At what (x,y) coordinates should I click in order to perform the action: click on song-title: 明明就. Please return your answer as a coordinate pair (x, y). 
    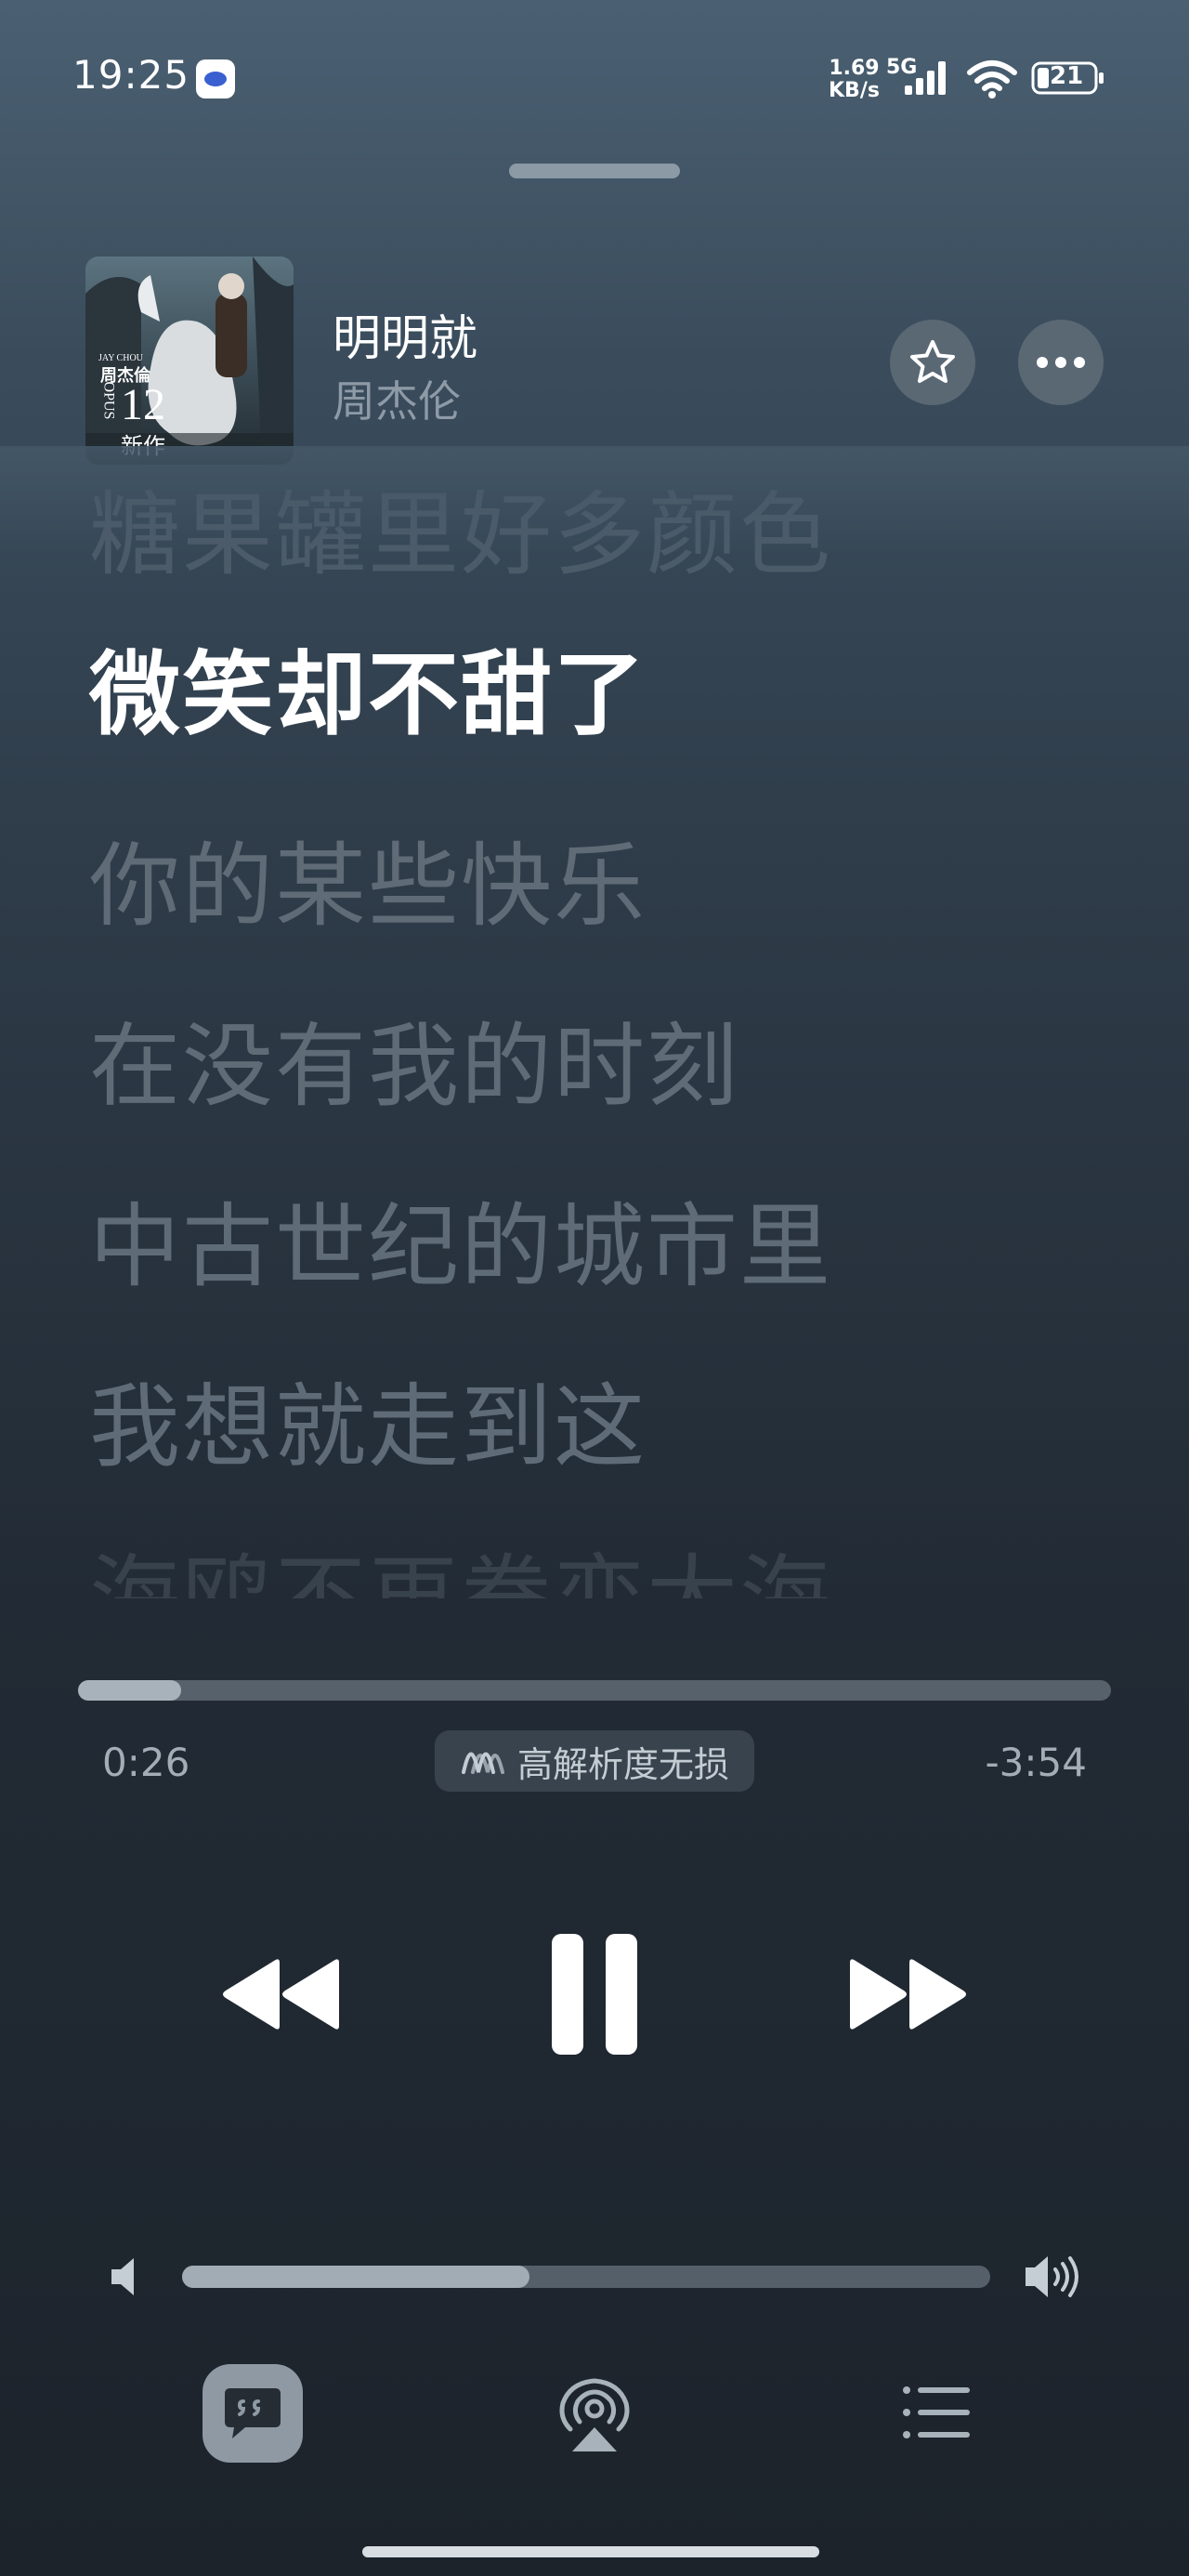
    Looking at the image, I should click on (405, 334).